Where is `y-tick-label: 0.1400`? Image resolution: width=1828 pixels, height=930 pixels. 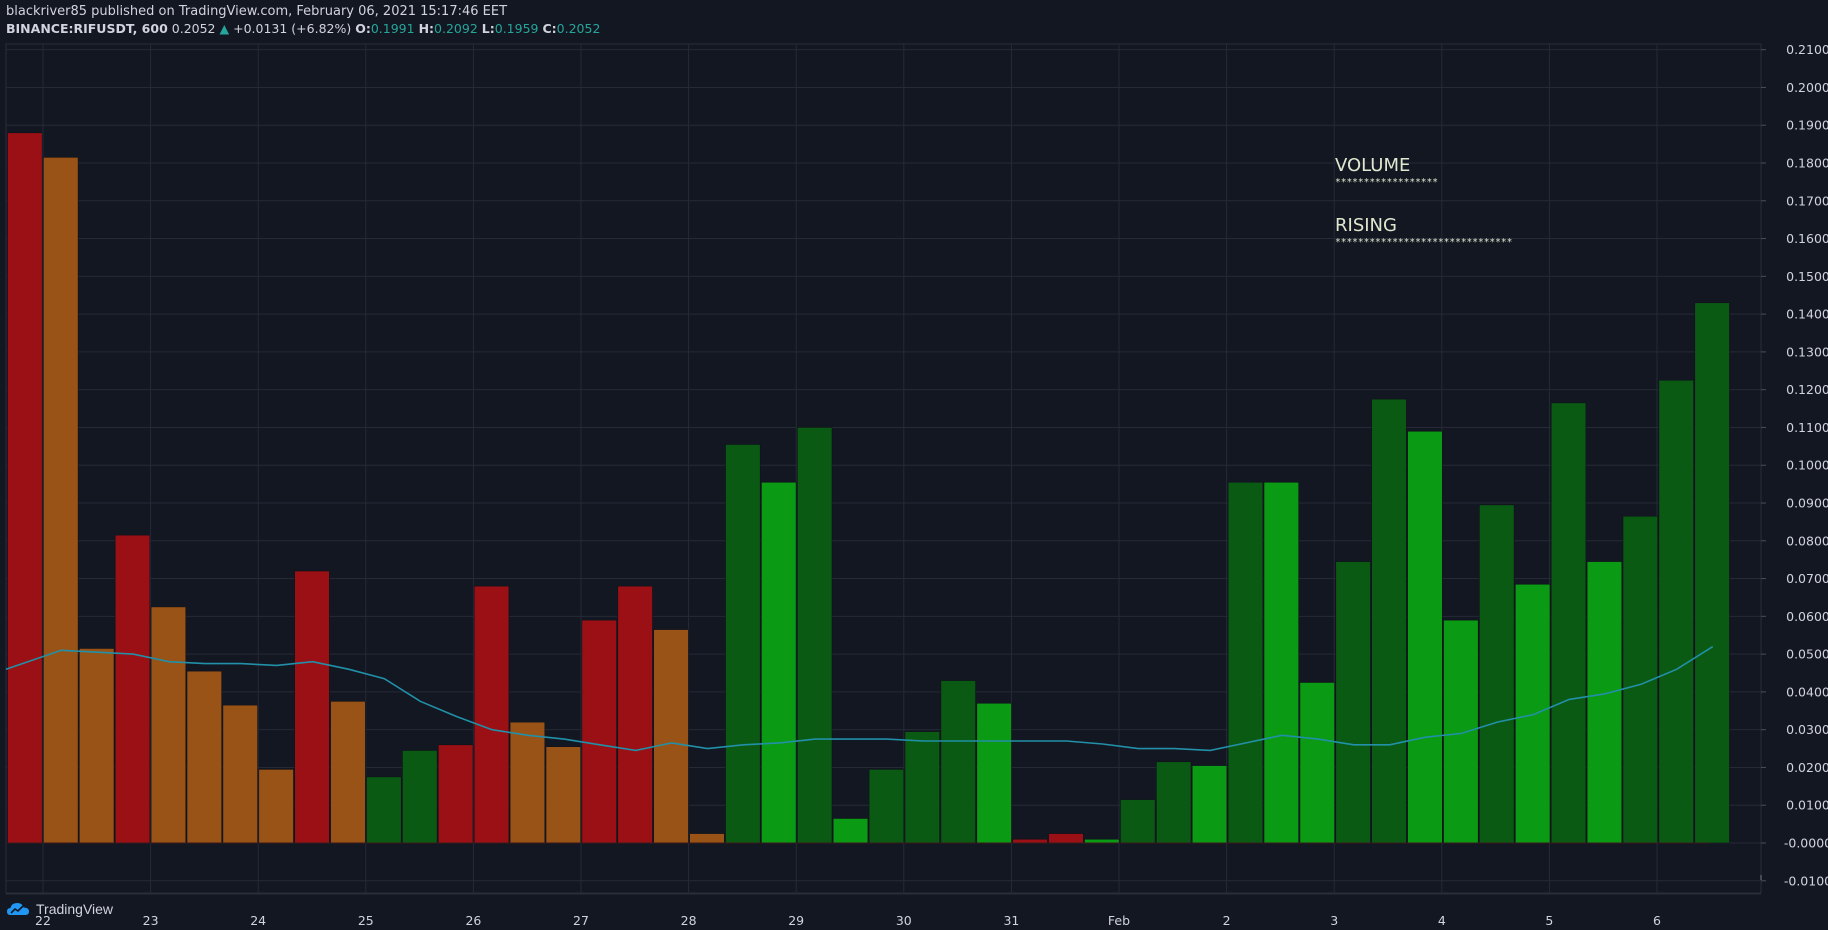
y-tick-label: 0.1400 is located at coordinates (1807, 314).